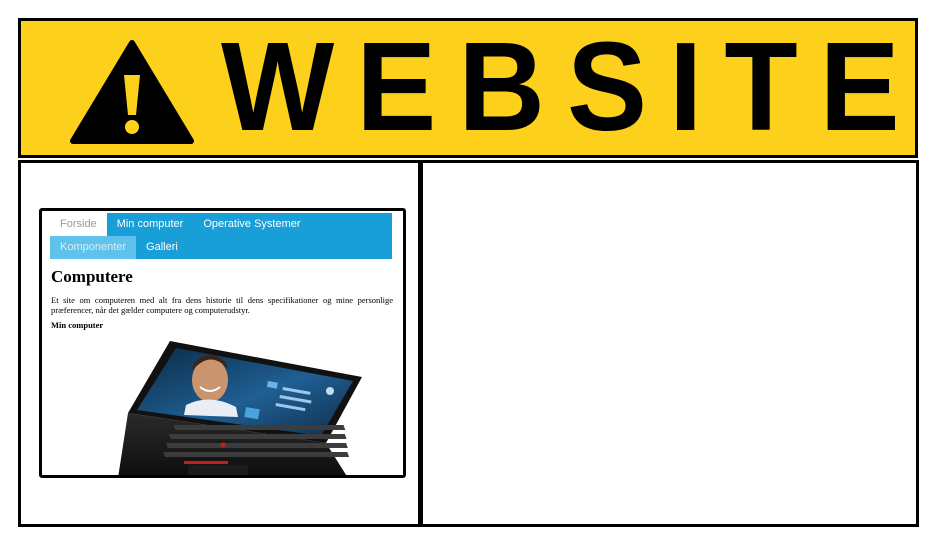  What do you see at coordinates (92, 276) in the screenshot?
I see `preview-heading: Computere` at bounding box center [92, 276].